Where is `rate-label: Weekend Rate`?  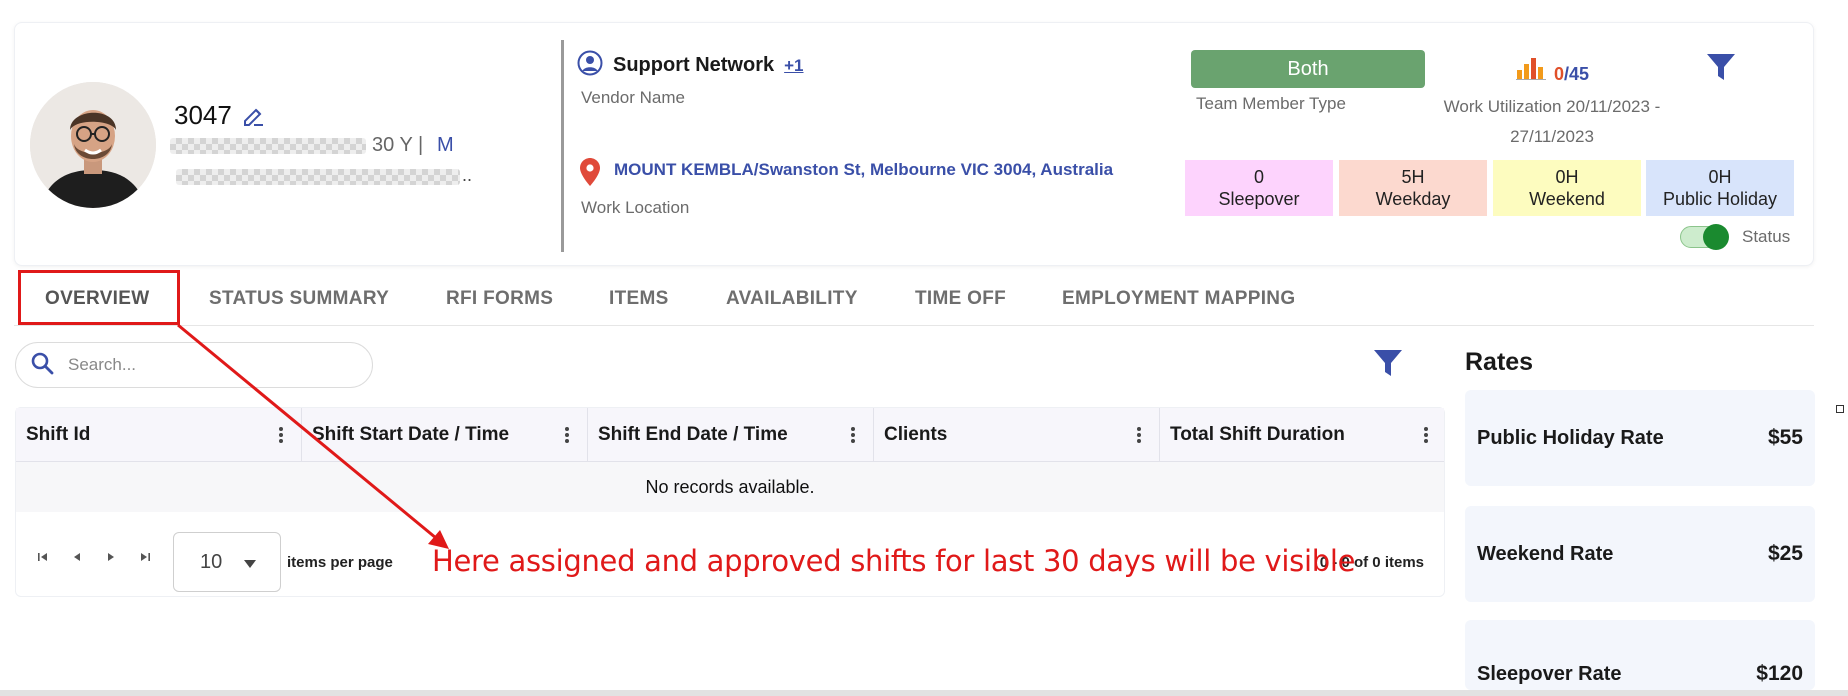
rate-label: Weekend Rate is located at coordinates (1545, 553).